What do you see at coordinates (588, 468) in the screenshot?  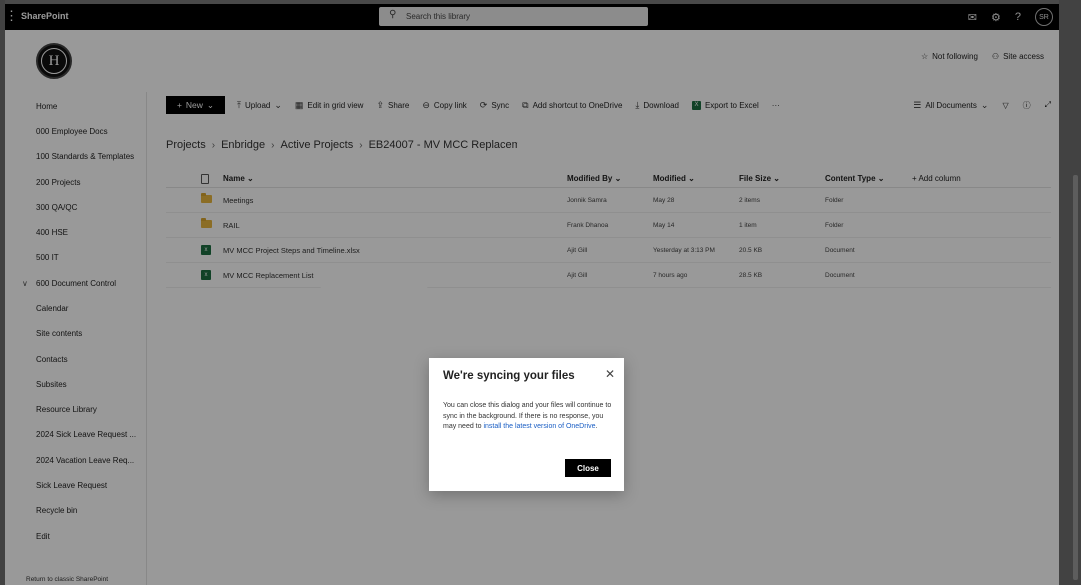 I see `close-button: Close` at bounding box center [588, 468].